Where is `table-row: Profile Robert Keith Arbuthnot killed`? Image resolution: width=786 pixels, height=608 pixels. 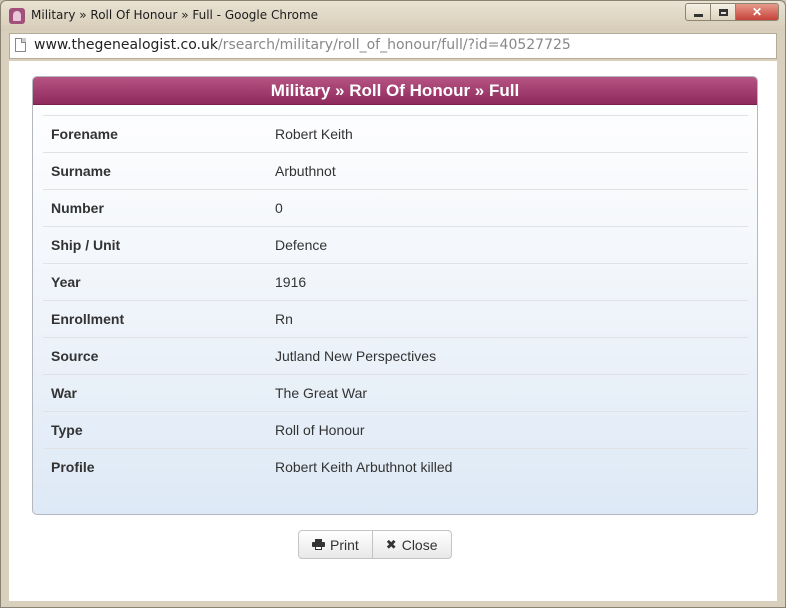
table-row: Profile Robert Keith Arbuthnot killed is located at coordinates (395, 466).